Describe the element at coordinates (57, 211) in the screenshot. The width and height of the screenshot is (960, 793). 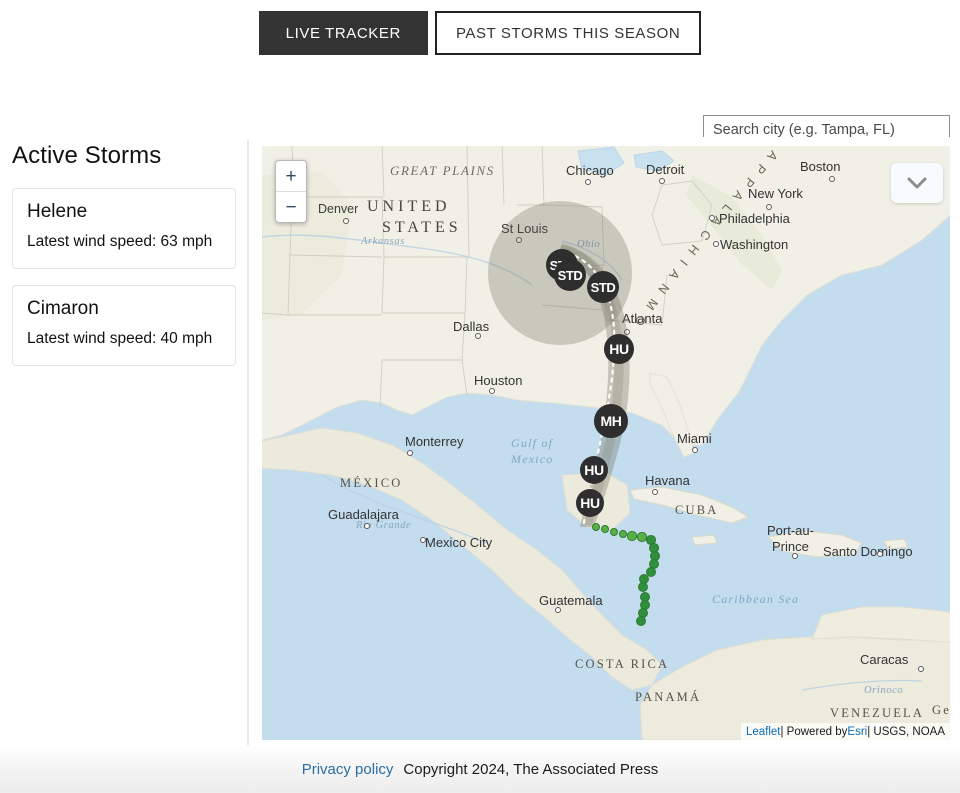
I see `storm-name: Helene` at that location.